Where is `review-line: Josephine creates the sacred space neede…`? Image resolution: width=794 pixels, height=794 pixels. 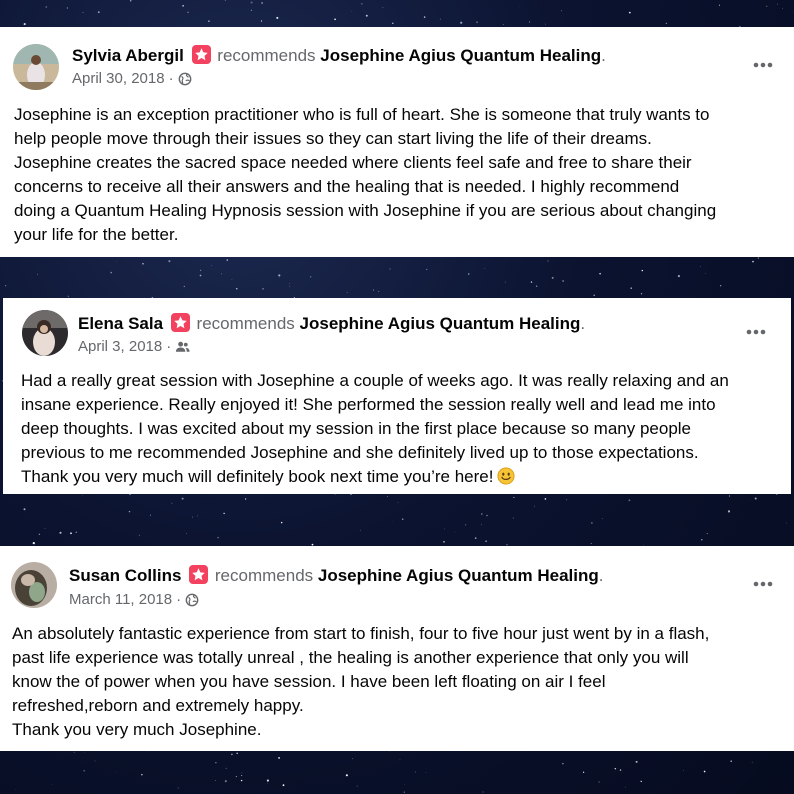 review-line: Josephine creates the sacred space neede… is located at coordinates (353, 162).